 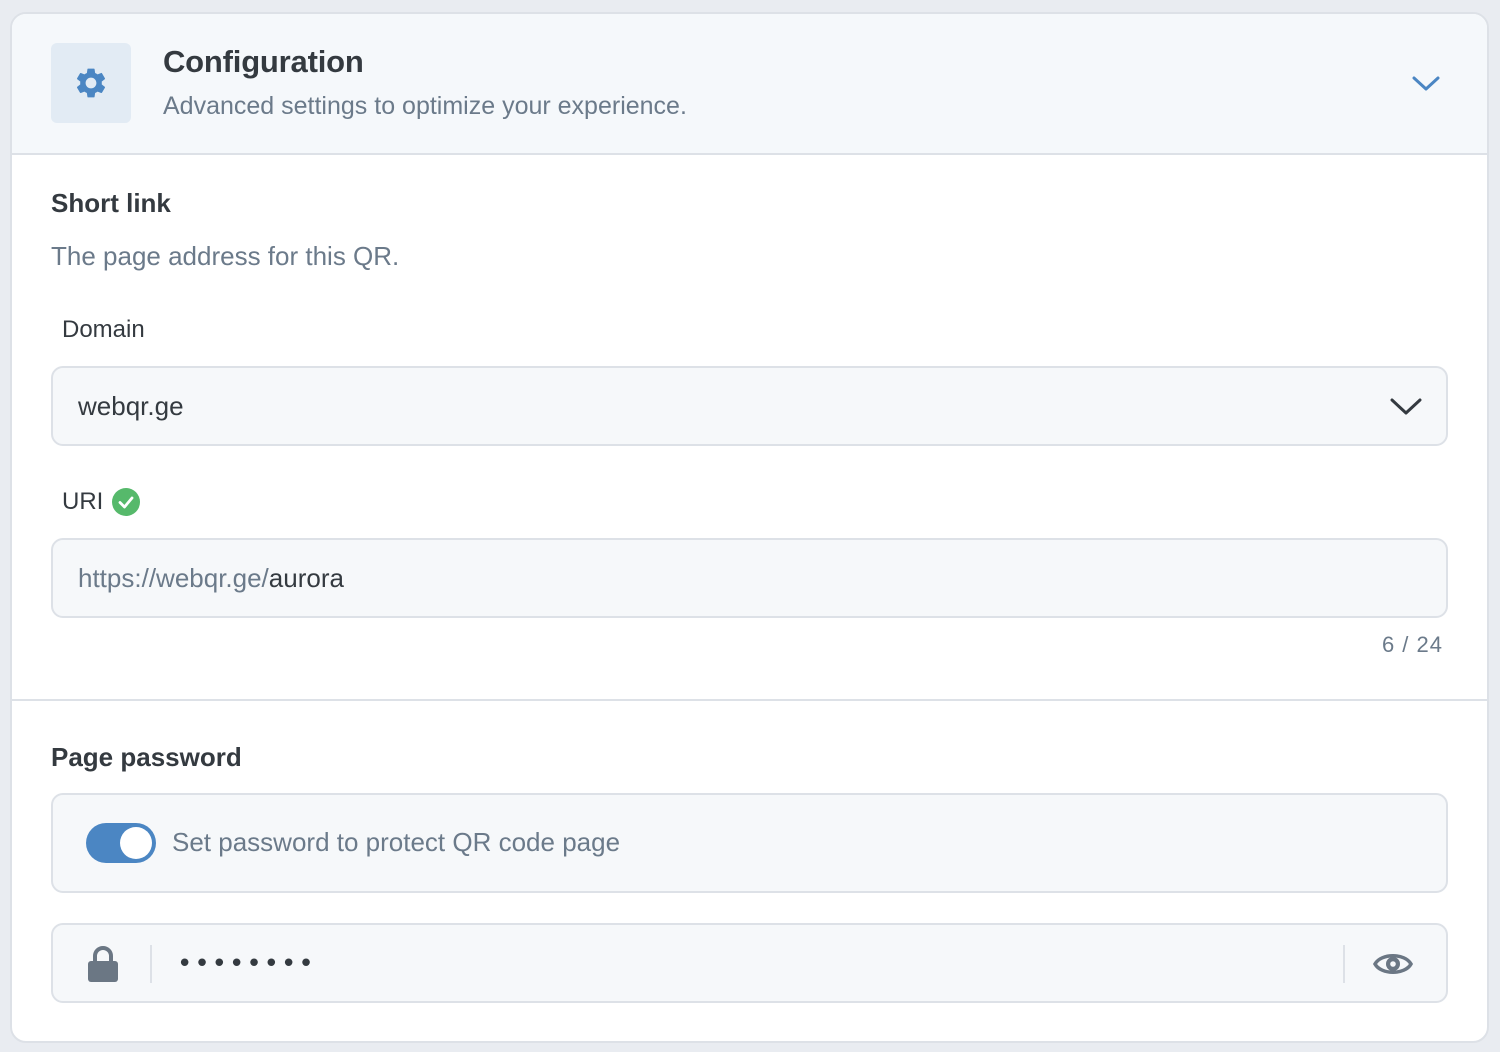 What do you see at coordinates (151, 964) in the screenshot?
I see `password-separator-left` at bounding box center [151, 964].